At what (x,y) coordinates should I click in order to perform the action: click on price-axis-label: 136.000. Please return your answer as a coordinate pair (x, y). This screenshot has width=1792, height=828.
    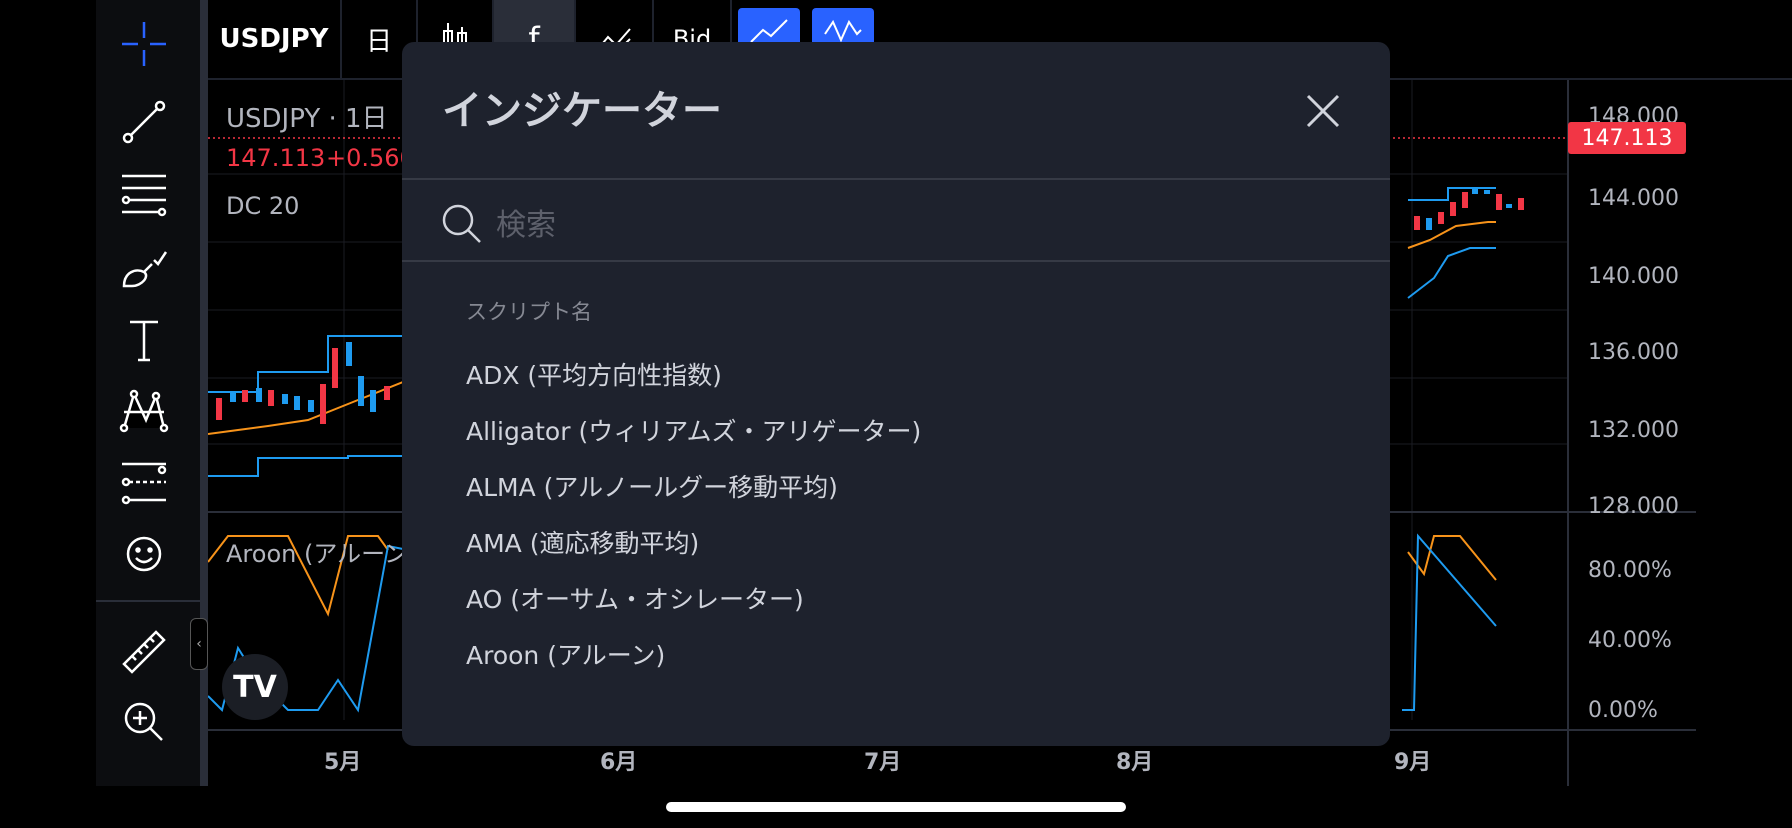
    Looking at the image, I should click on (1633, 352).